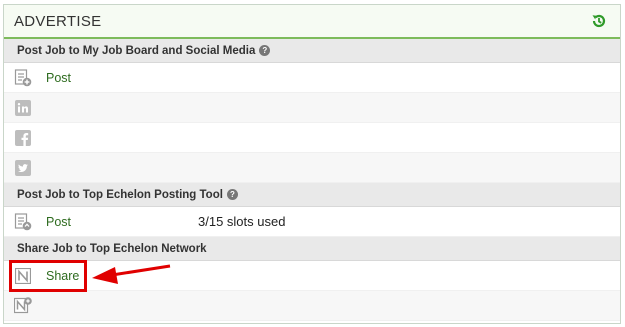 Image resolution: width=625 pixels, height=327 pixels. I want to click on row-twitter, so click(312, 168).